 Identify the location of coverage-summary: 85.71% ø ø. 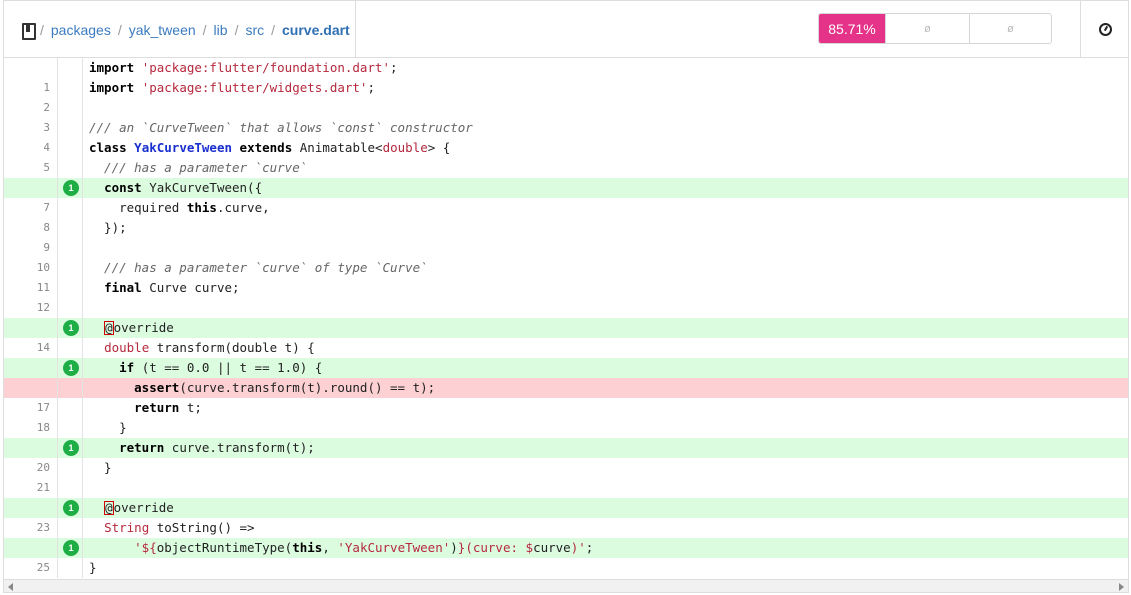
(935, 28).